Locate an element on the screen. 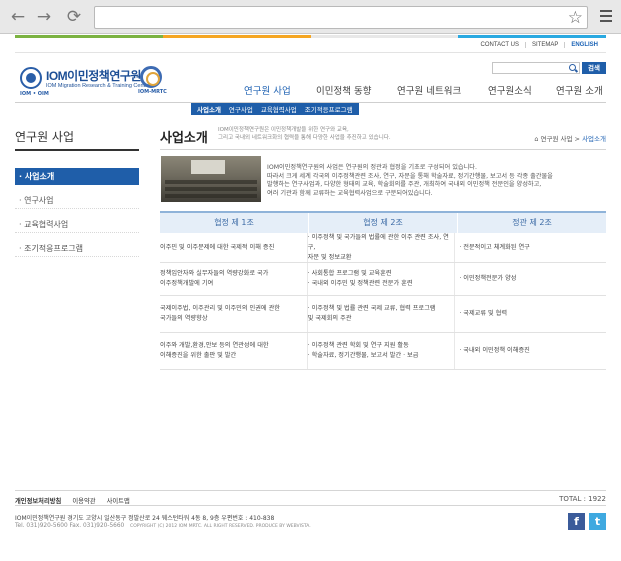 This screenshot has width=621, height=561. browser-toolbar: ← → ⟳ ☆ is located at coordinates (310, 17).